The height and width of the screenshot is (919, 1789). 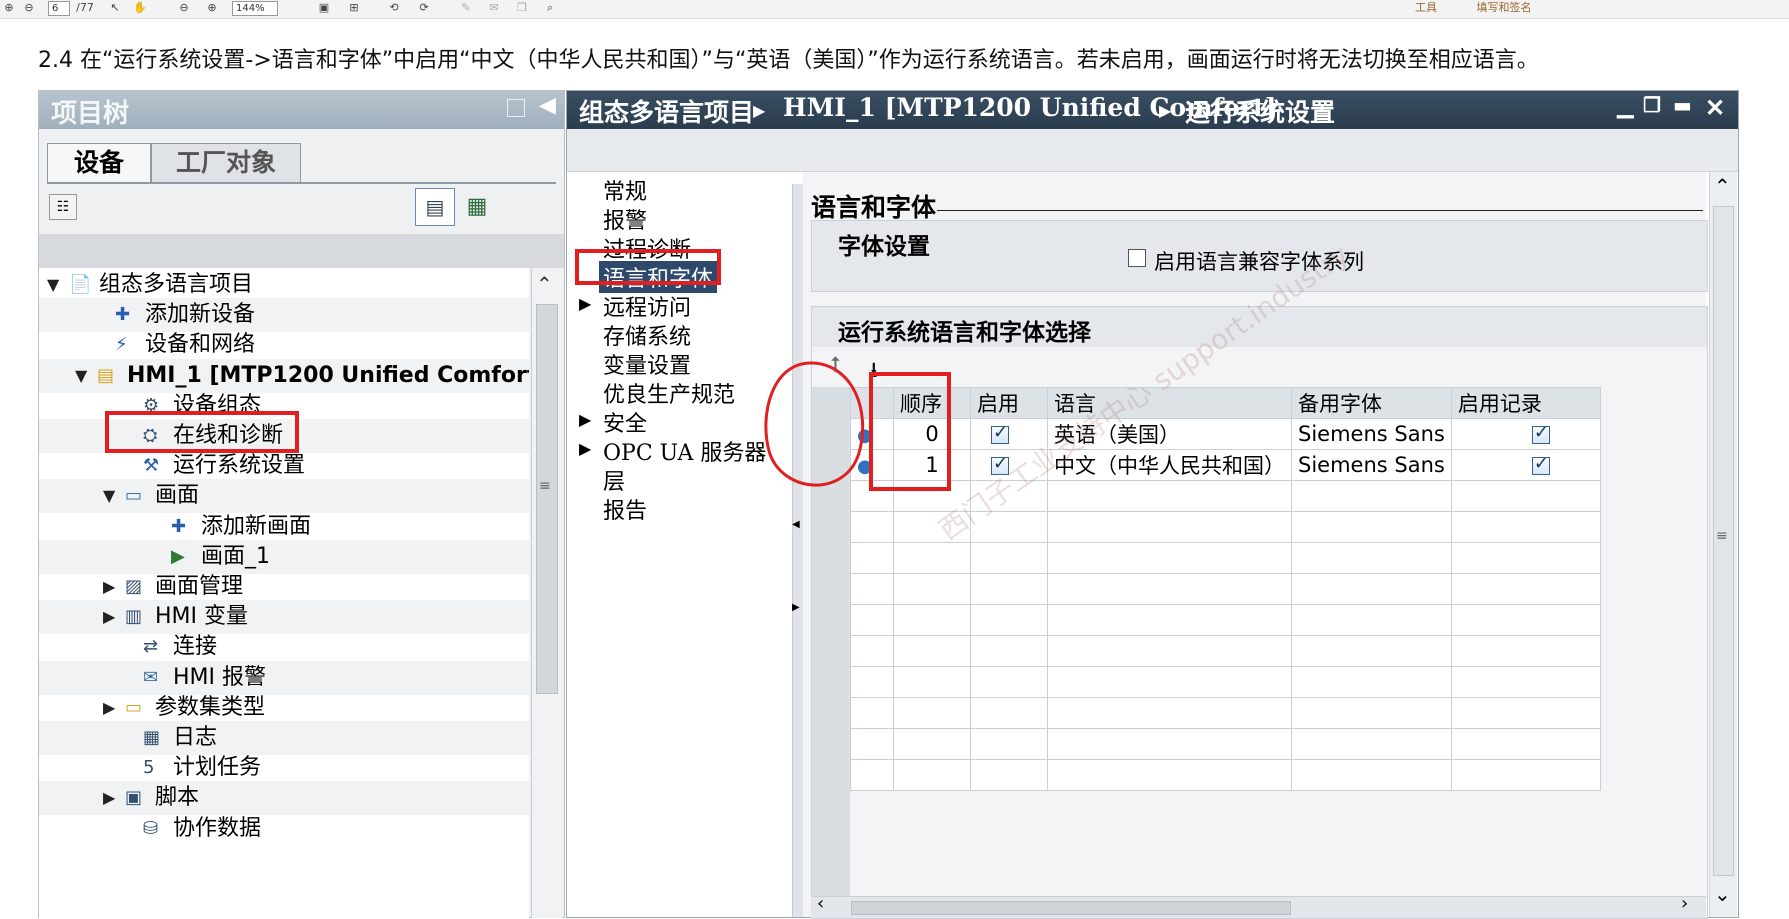 I want to click on tree-item: ⇄ 连接, so click(x=284, y=647).